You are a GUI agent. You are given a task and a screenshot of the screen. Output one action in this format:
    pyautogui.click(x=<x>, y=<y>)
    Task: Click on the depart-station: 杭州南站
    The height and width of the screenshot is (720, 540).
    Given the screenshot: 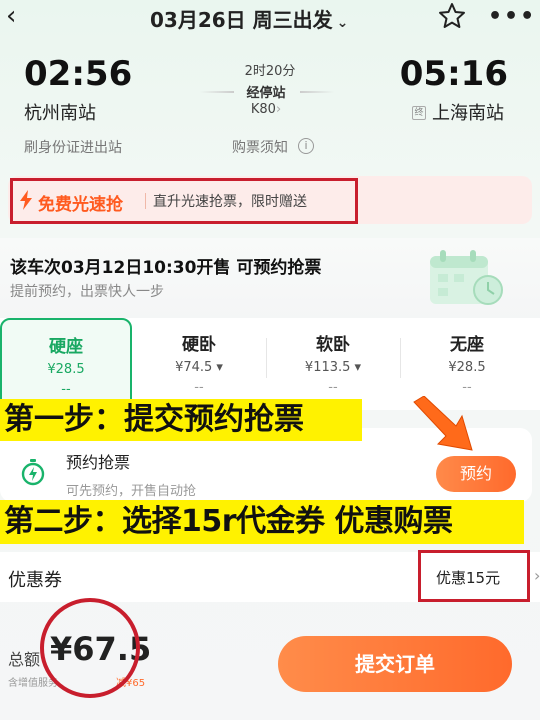 What is the action you would take?
    pyautogui.click(x=60, y=113)
    